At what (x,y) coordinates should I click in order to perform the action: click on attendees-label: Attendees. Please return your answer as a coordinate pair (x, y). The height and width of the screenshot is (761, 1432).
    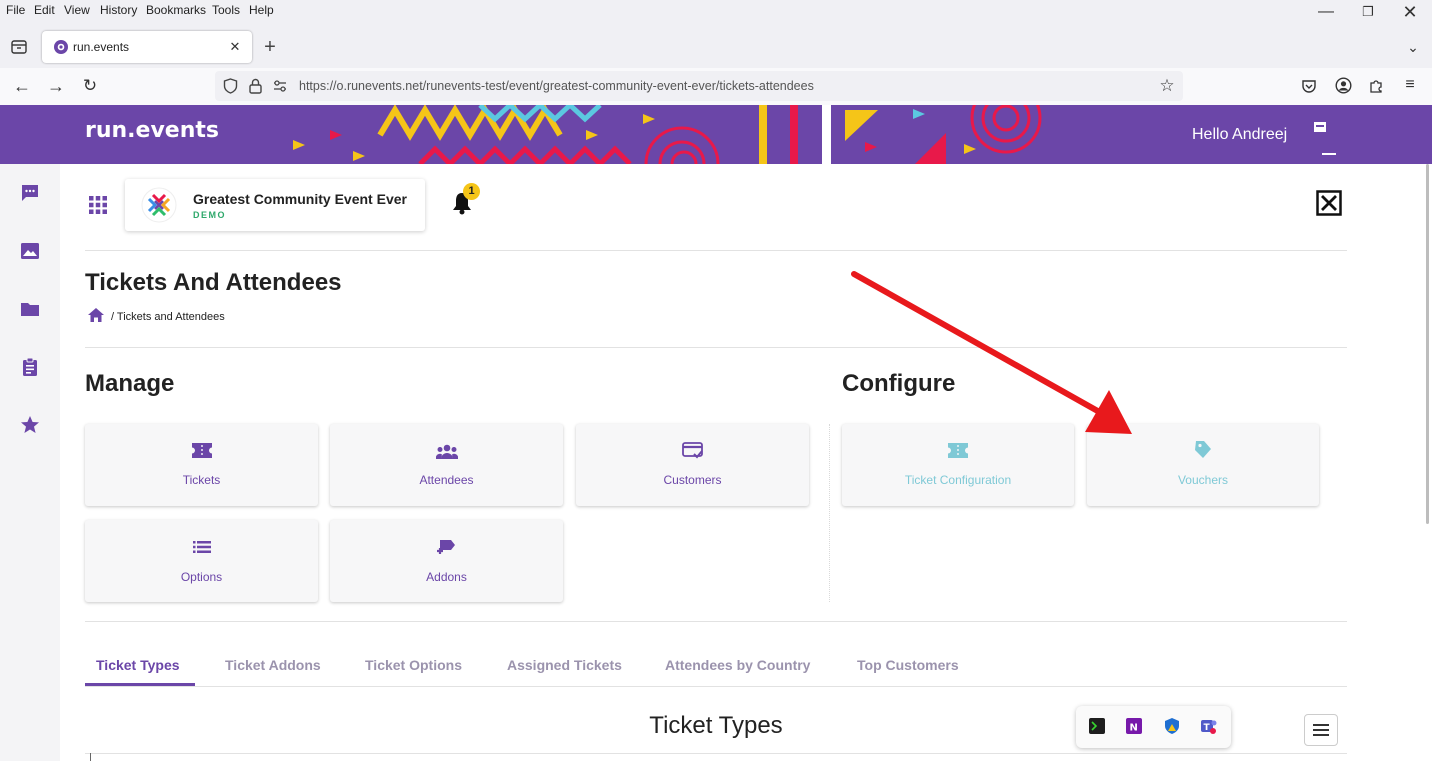
    Looking at the image, I should click on (446, 480).